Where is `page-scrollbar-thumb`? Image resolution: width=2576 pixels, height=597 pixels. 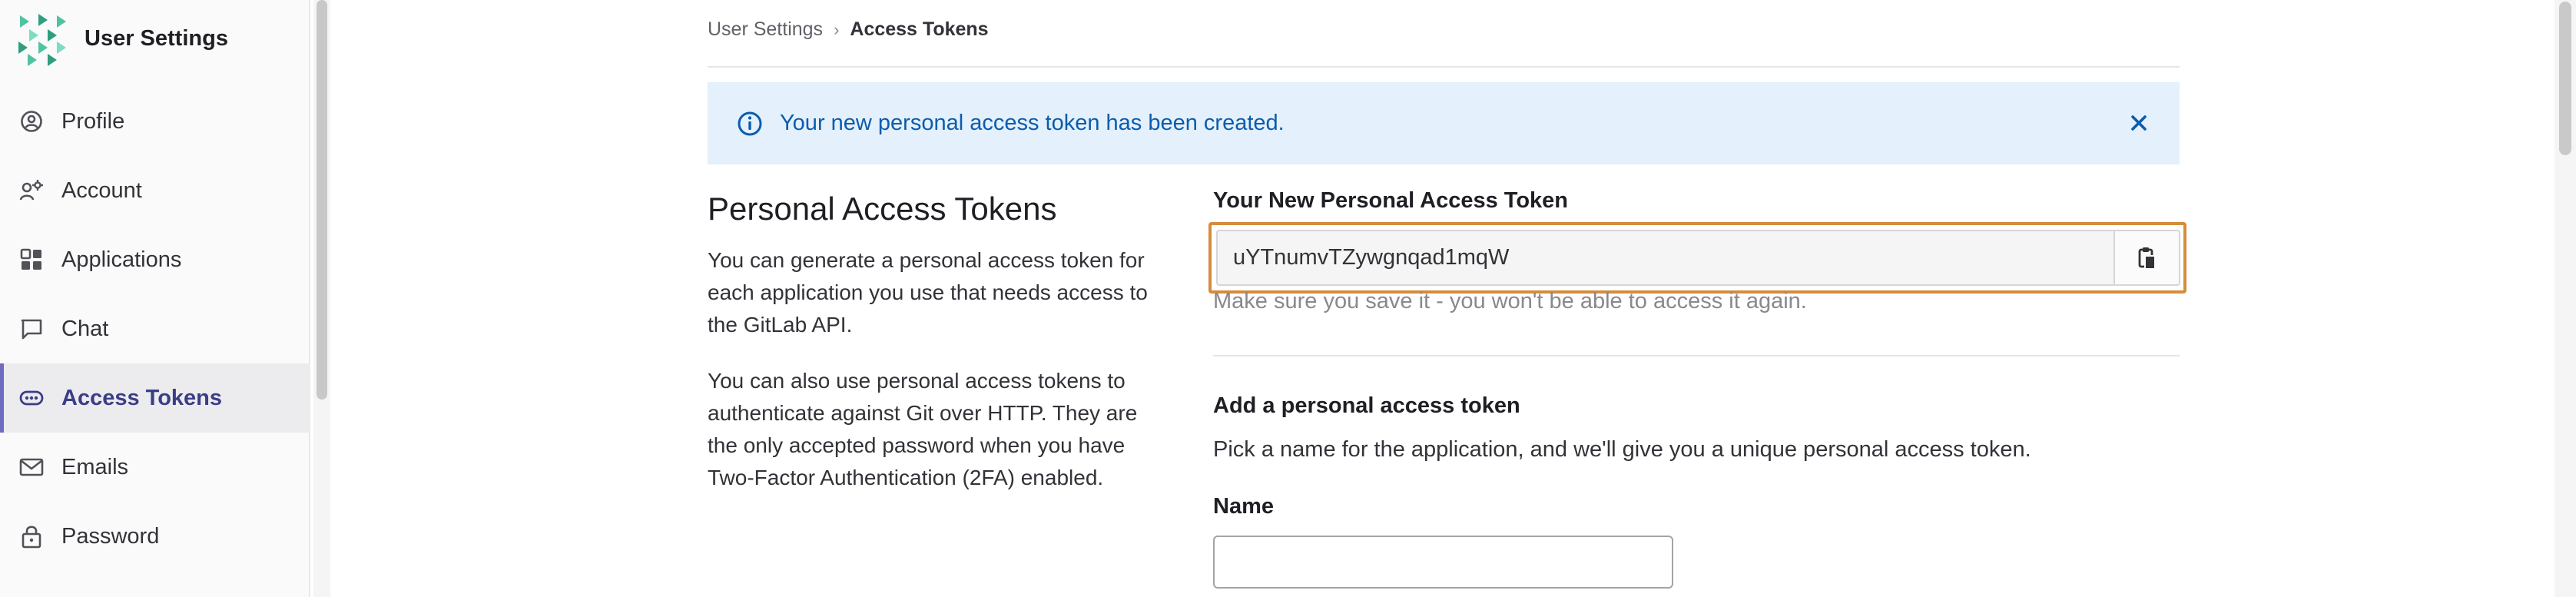 page-scrollbar-thumb is located at coordinates (2565, 78).